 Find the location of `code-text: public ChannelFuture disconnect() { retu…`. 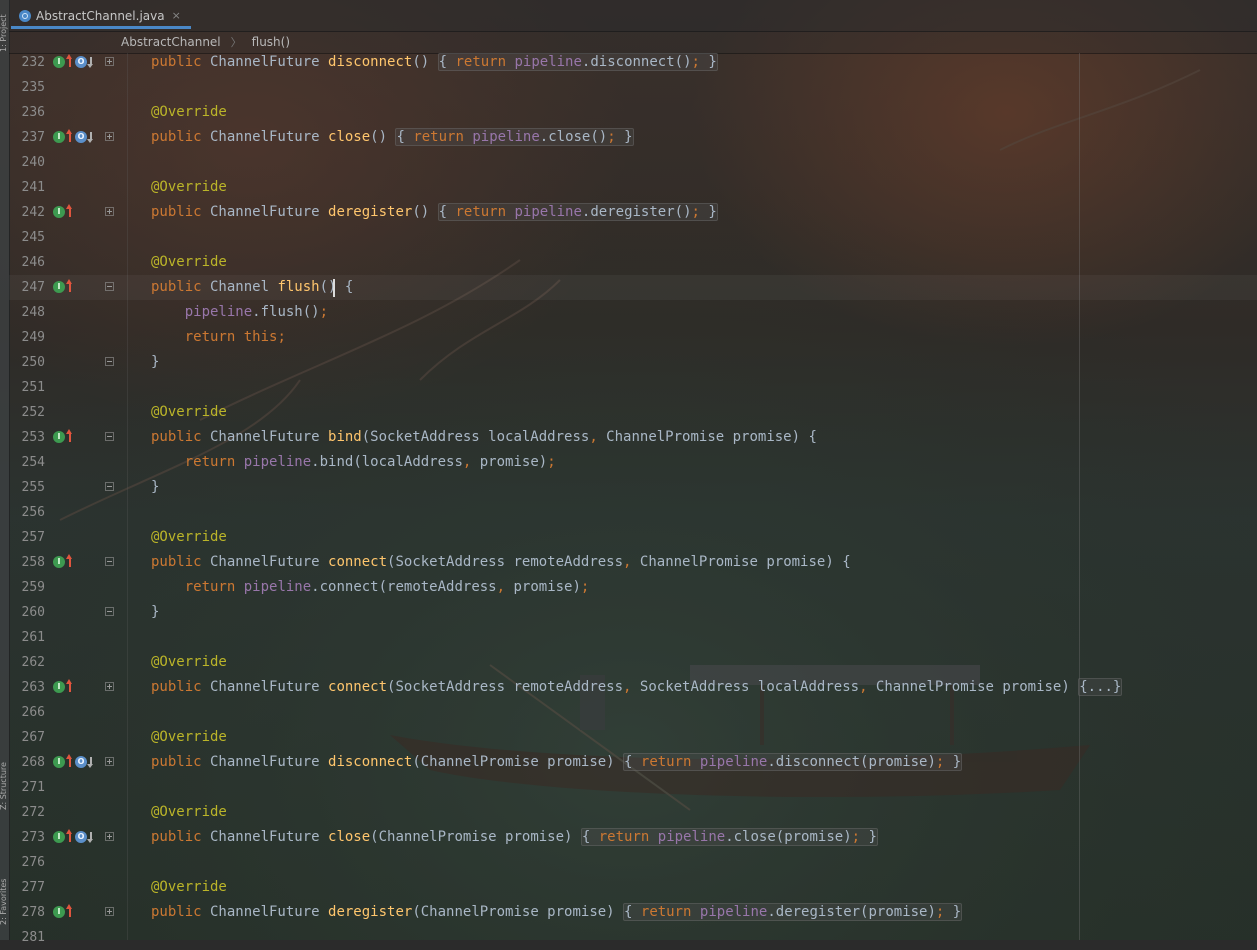

code-text: public ChannelFuture disconnect() { retu… is located at coordinates (434, 62).